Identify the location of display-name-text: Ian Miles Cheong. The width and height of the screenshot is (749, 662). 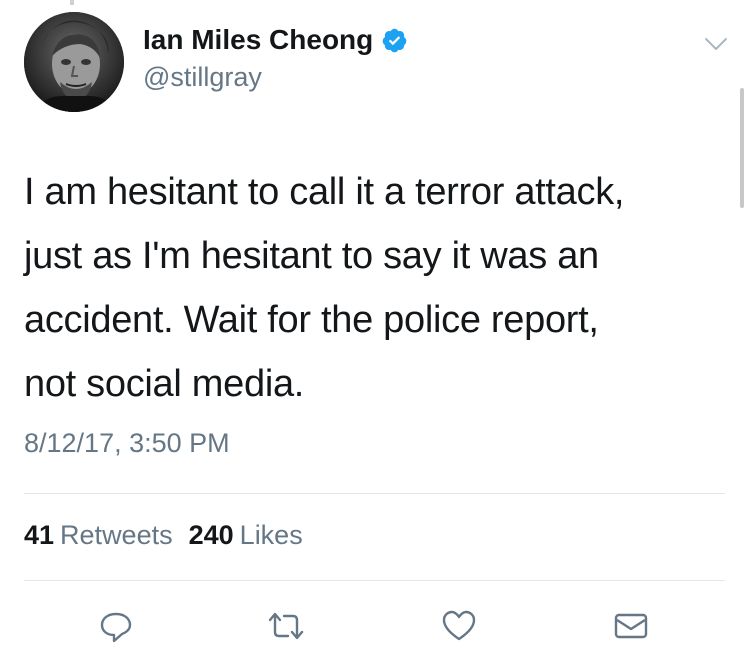
(258, 40).